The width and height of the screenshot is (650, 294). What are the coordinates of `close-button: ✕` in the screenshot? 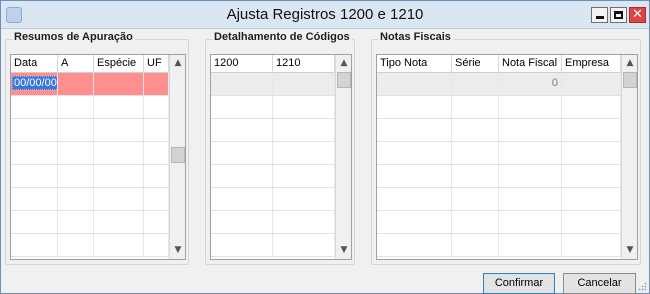 It's located at (637, 15).